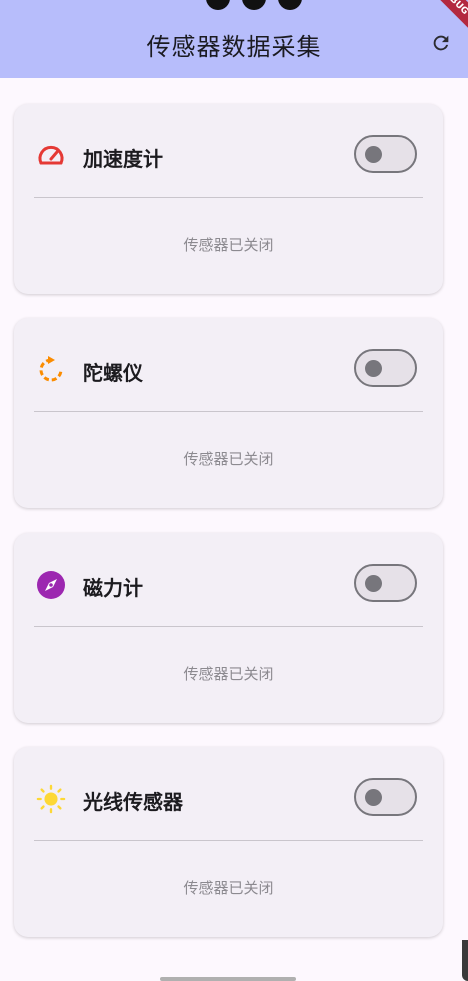  Describe the element at coordinates (51, 799) in the screenshot. I see `sun-icon` at that location.